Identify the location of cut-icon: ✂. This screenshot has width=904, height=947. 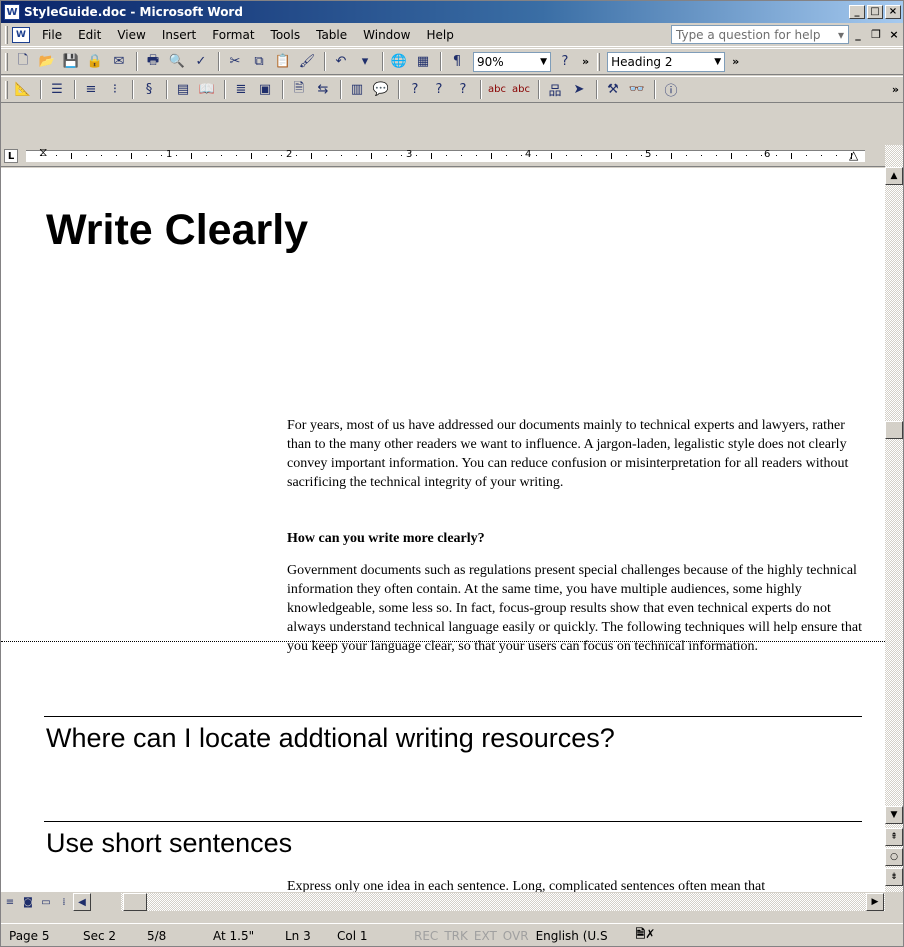
(235, 62).